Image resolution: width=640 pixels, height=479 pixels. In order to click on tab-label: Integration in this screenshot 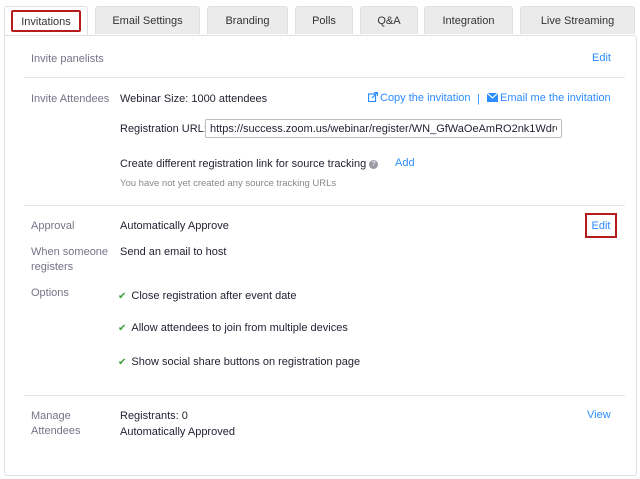, I will do `click(468, 20)`.